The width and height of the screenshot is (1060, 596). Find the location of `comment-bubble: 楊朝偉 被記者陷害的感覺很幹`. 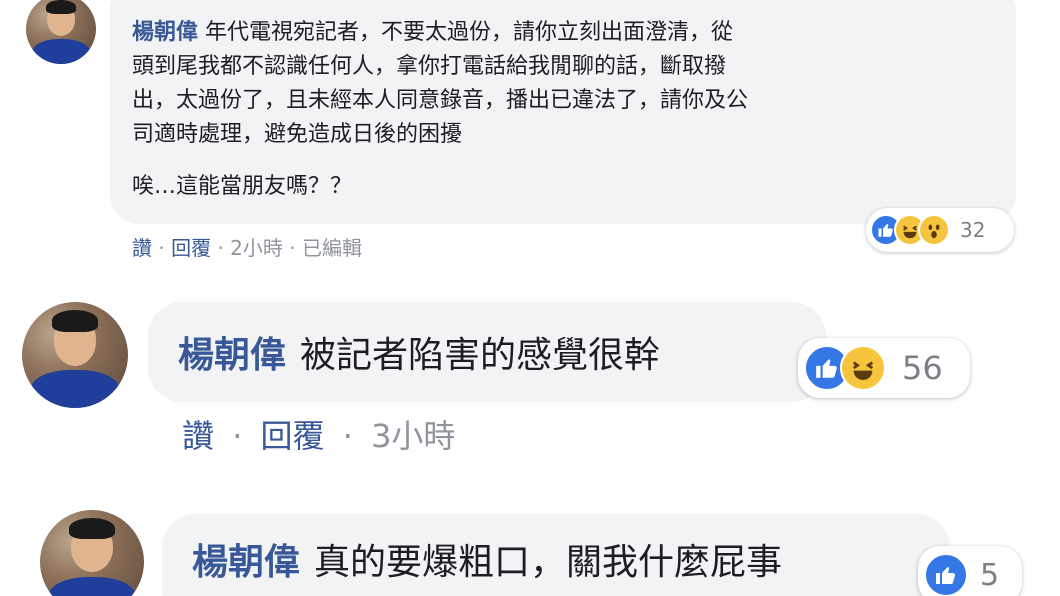

comment-bubble: 楊朝偉 被記者陷害的感覺很幹 is located at coordinates (487, 352).